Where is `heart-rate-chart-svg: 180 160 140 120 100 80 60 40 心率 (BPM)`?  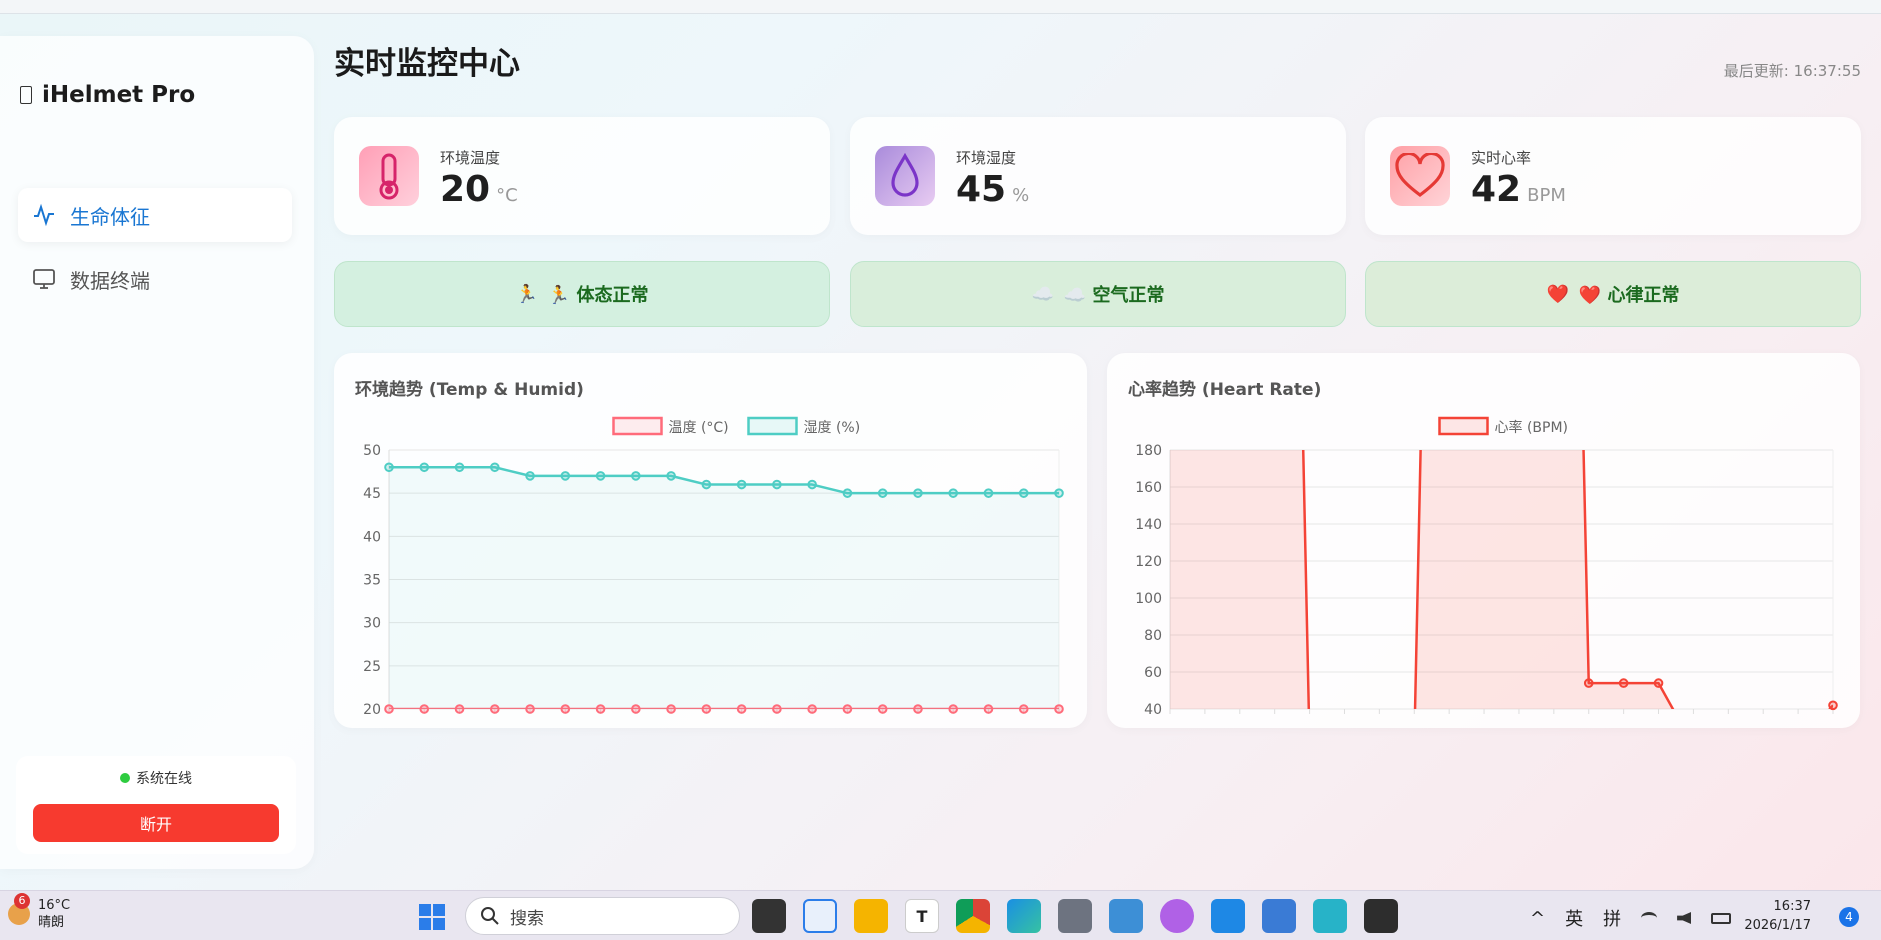
heart-rate-chart-svg: 180 160 140 120 100 80 60 40 心率 (BPM) is located at coordinates (1486, 567).